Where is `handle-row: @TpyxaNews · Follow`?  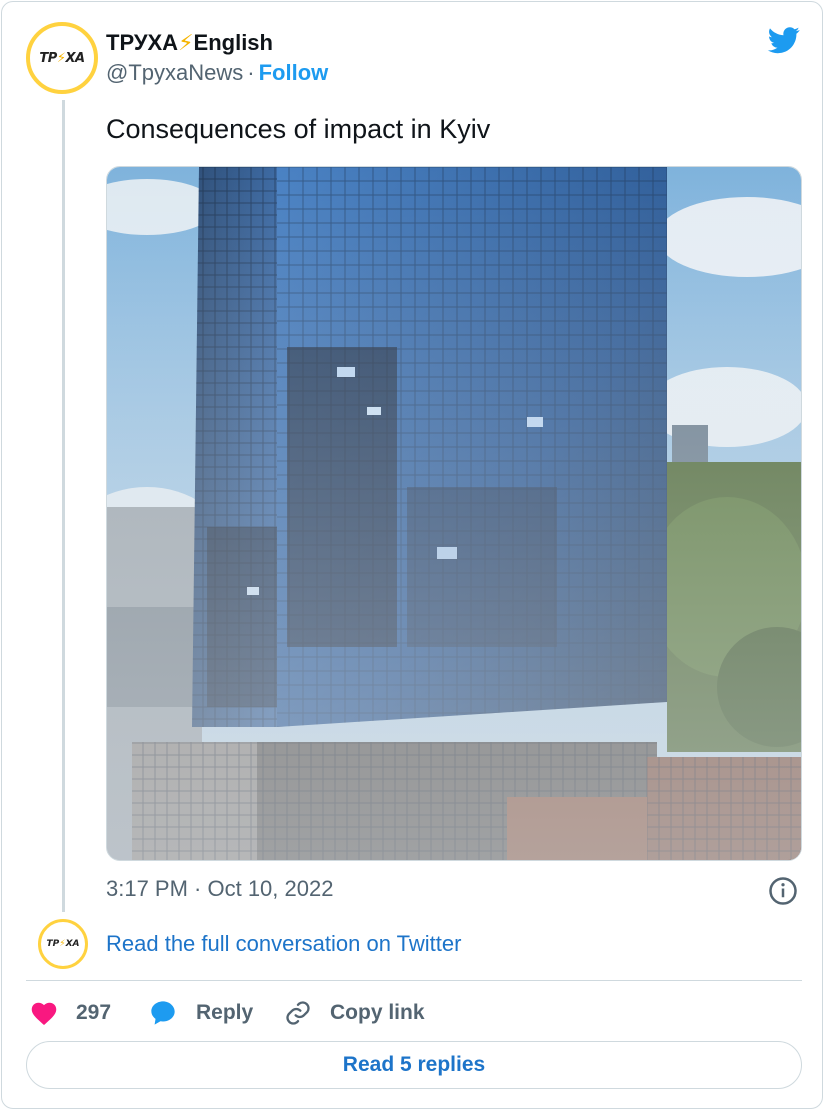 handle-row: @TpyxaNews · Follow is located at coordinates (217, 73).